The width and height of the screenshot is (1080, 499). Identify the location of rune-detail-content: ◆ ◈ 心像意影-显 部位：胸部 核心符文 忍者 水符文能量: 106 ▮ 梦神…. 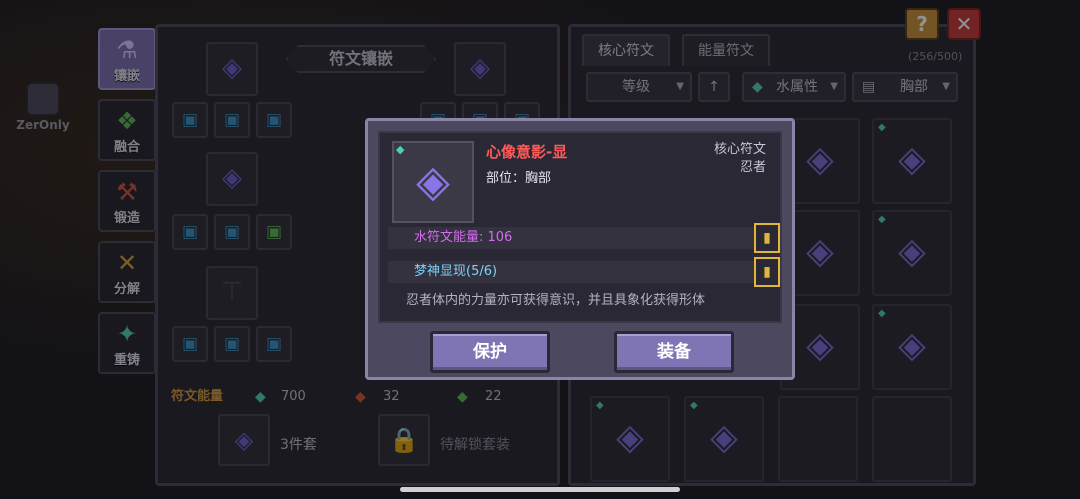
(580, 227).